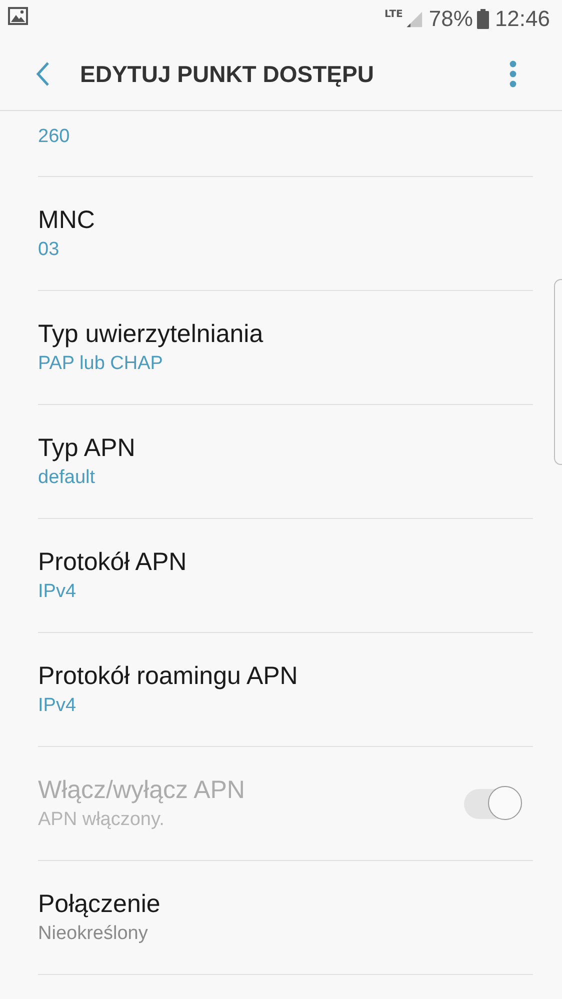  Describe the element at coordinates (413, 19) in the screenshot. I see `signal-icon` at that location.